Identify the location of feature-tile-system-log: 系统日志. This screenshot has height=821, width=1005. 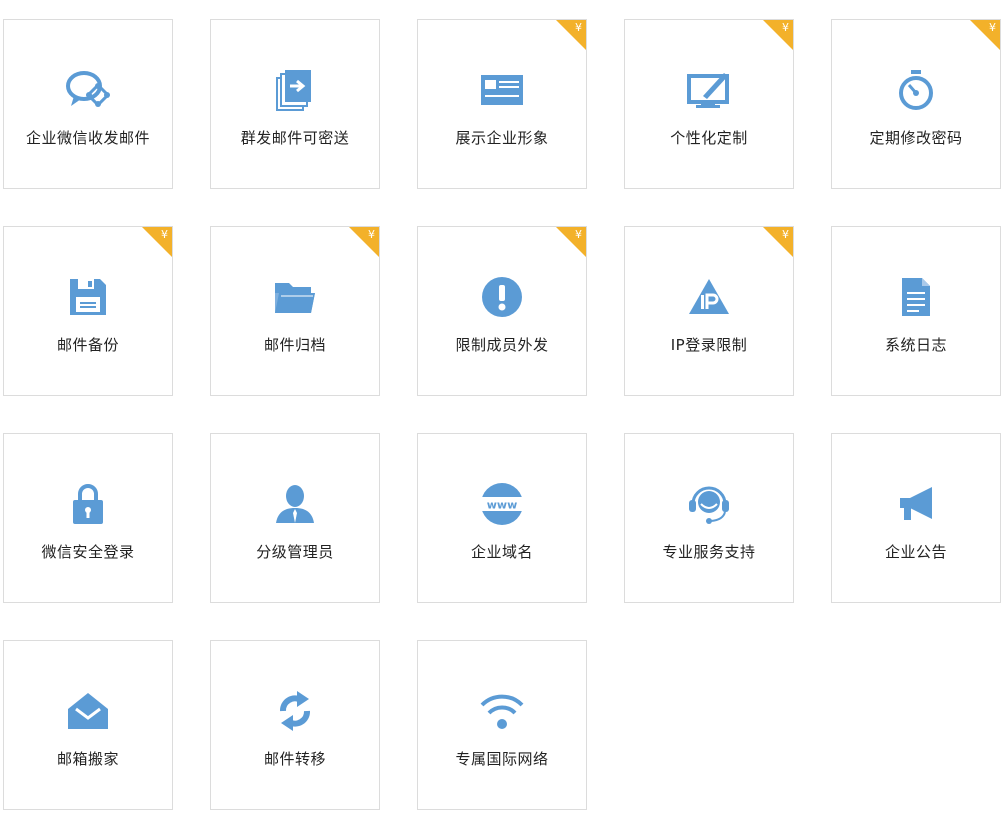
(916, 311).